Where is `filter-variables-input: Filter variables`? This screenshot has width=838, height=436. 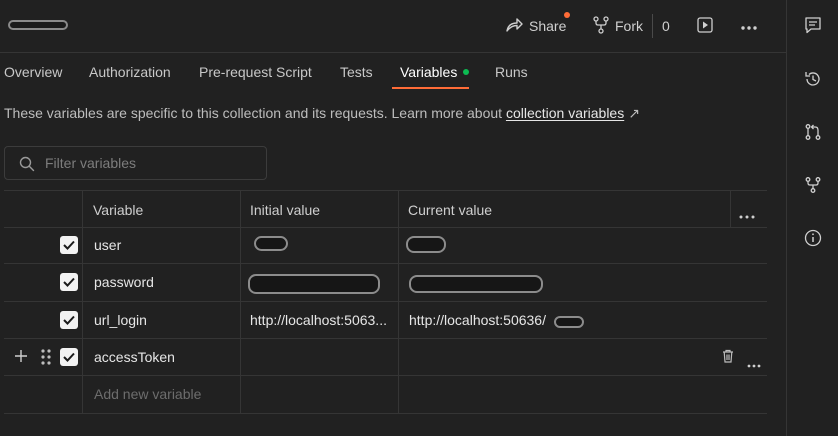 filter-variables-input: Filter variables is located at coordinates (135, 163).